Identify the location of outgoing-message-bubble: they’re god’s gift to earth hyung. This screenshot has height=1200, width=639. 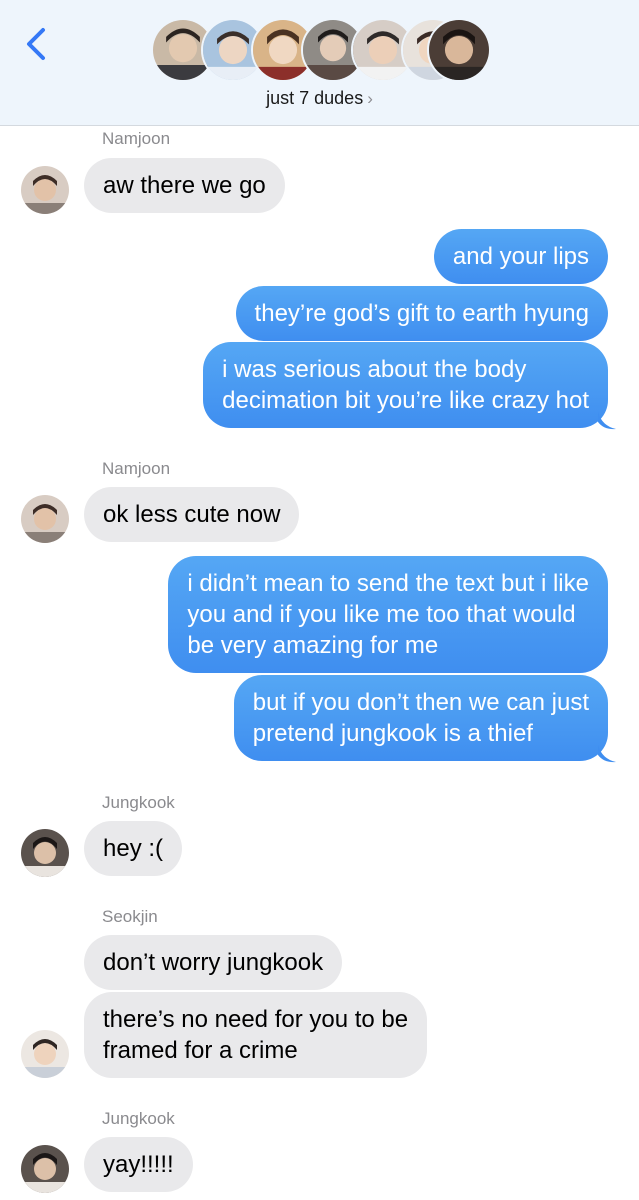
(421, 313).